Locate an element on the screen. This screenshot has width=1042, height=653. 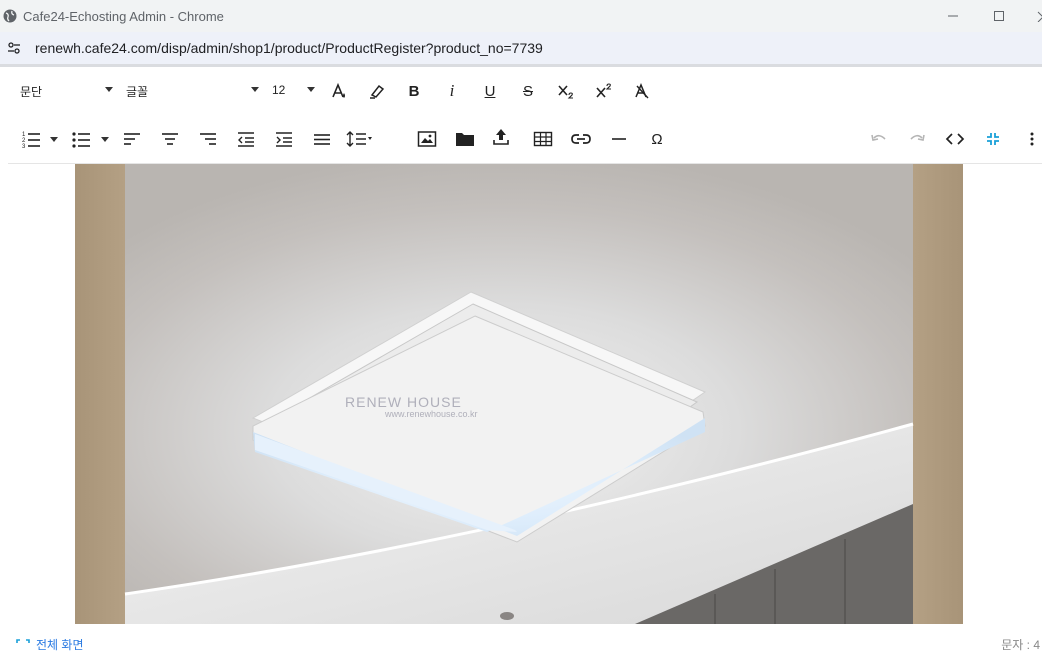
horizontal-rule-button is located at coordinates (619, 139).